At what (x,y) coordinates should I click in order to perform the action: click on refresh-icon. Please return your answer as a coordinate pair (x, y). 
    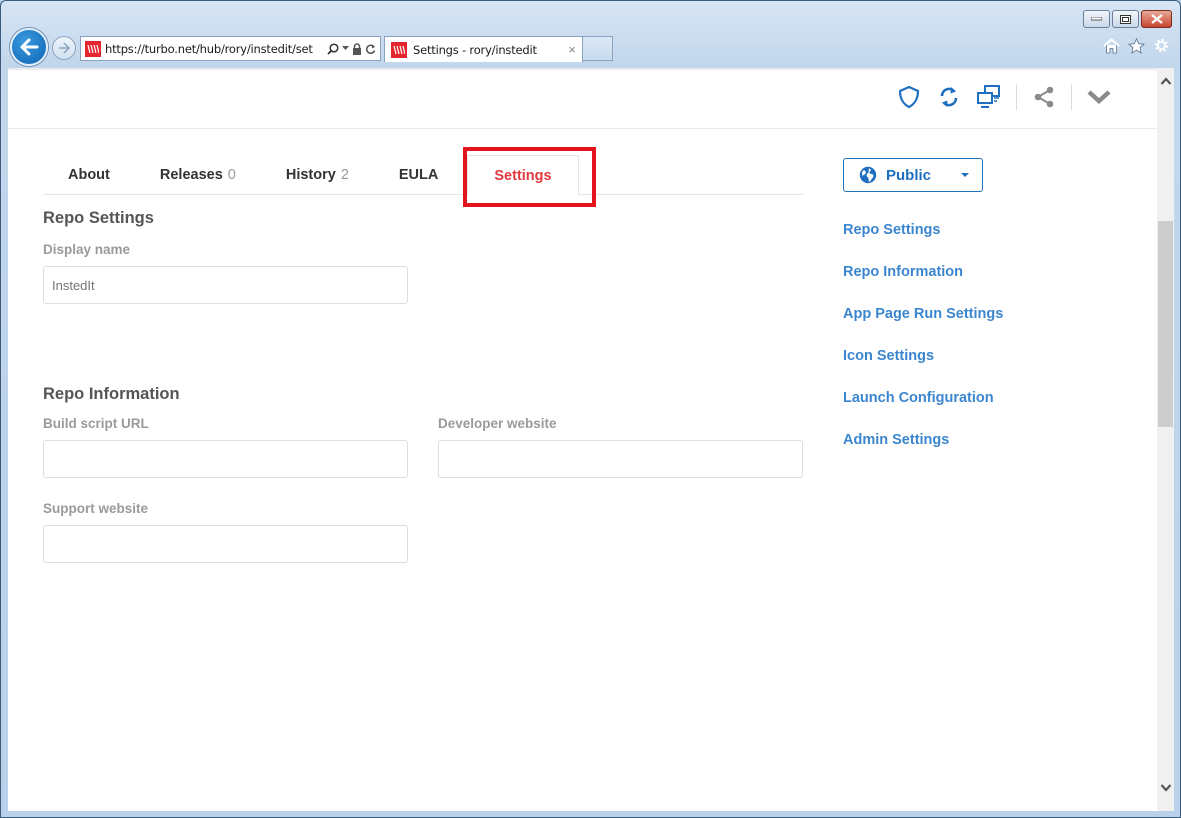
    Looking at the image, I should click on (370, 49).